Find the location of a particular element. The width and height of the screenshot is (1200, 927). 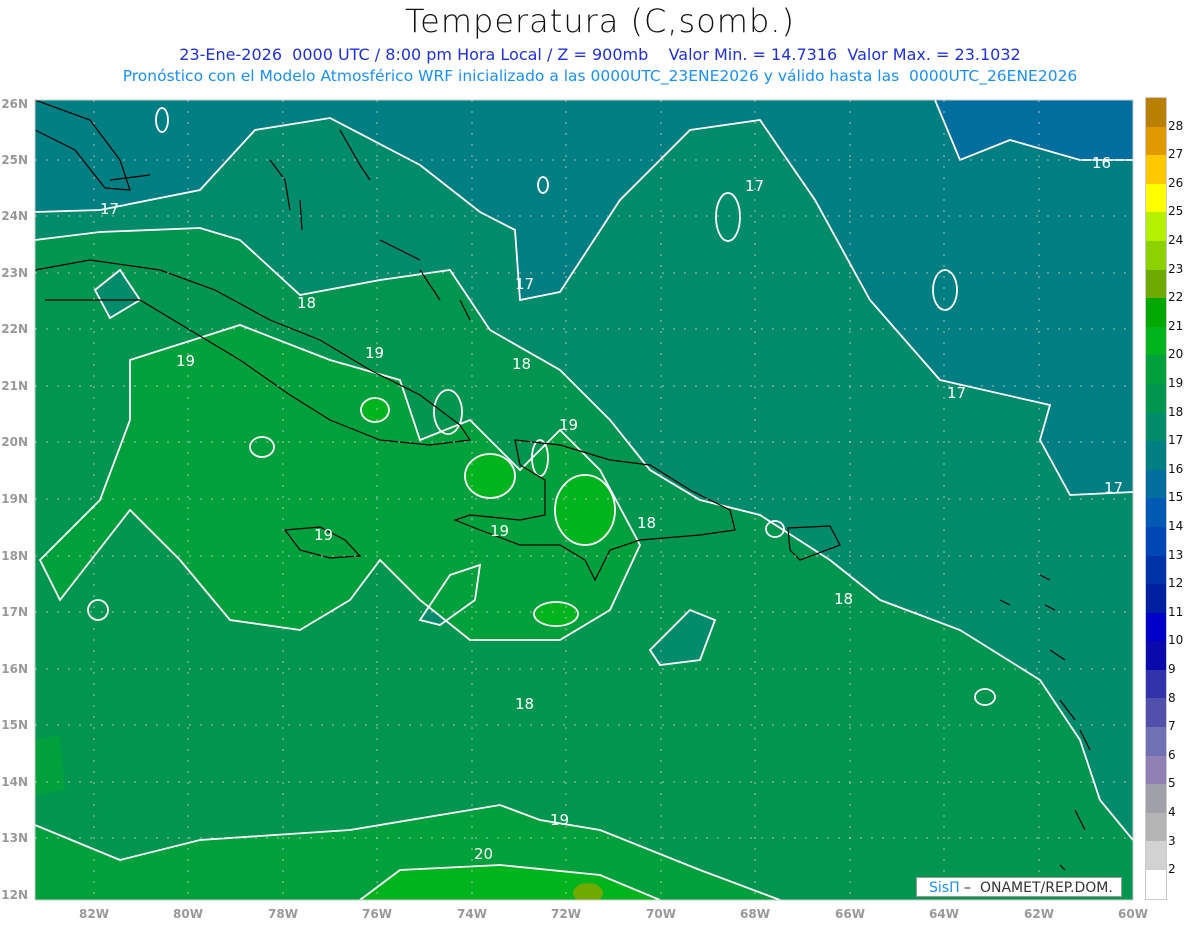

lat-label: 15N is located at coordinates (14, 725).